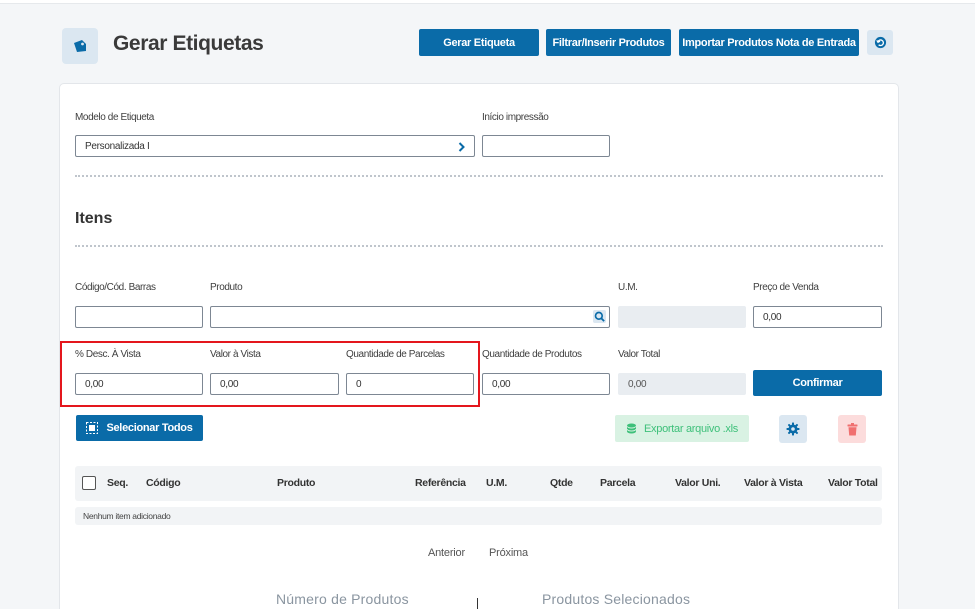 The image size is (975, 609). Describe the element at coordinates (631, 428) in the screenshot. I see `database-icon` at that location.